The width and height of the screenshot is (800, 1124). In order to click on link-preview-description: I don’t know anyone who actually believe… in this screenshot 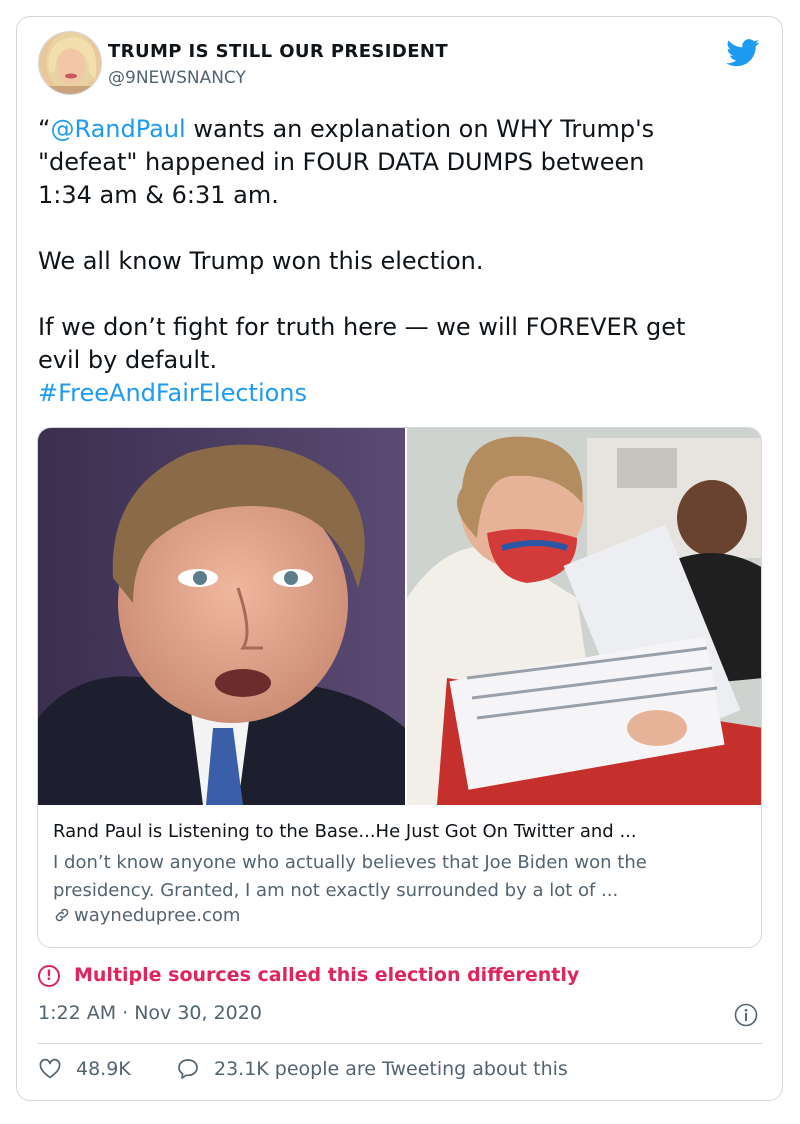, I will do `click(350, 876)`.